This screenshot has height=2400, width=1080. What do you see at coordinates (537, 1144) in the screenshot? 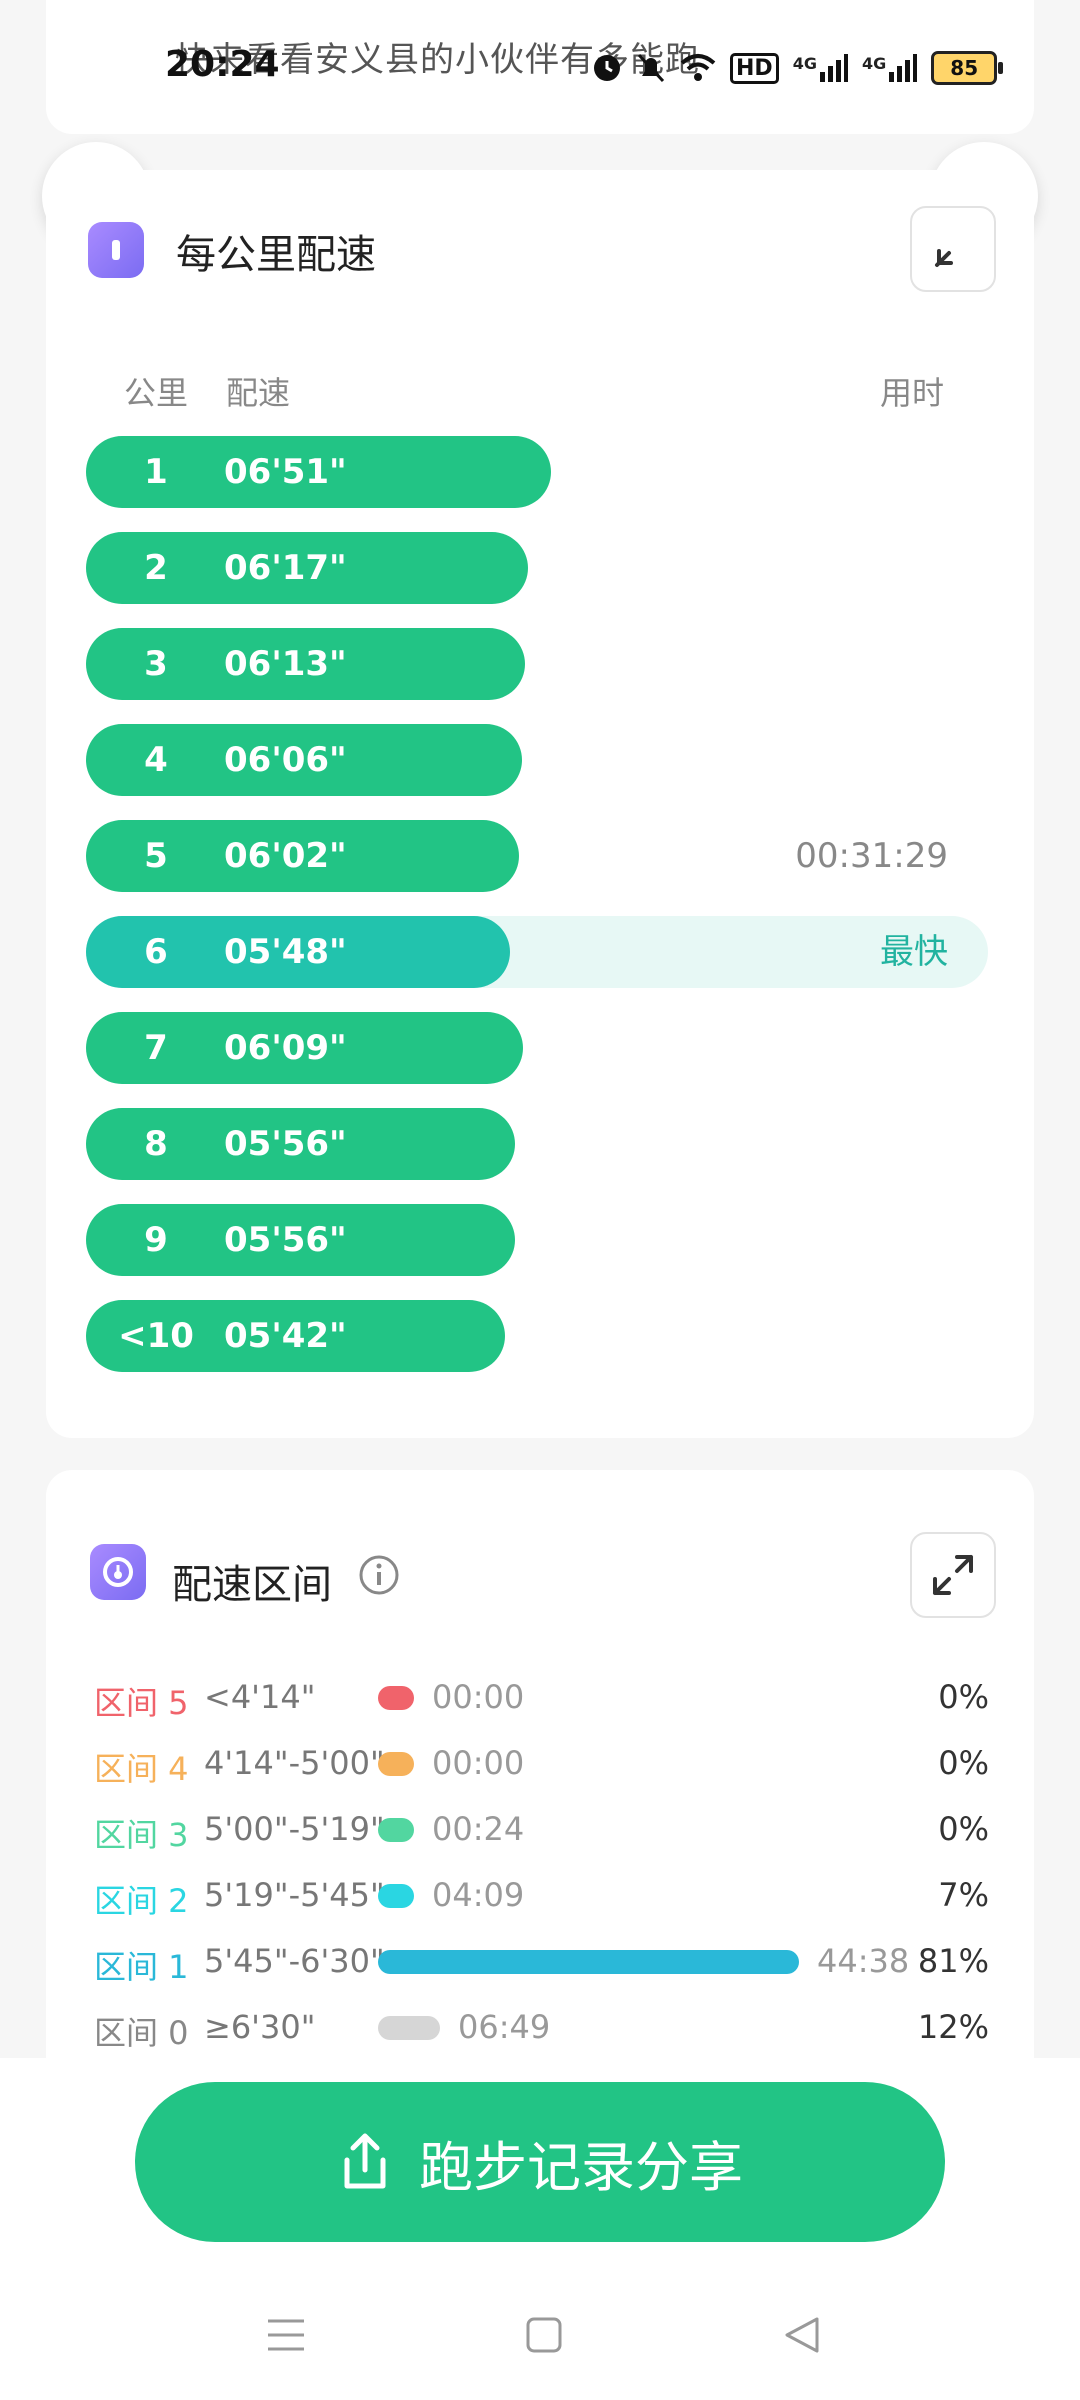
I see `pace-row: 8 05'56"` at bounding box center [537, 1144].